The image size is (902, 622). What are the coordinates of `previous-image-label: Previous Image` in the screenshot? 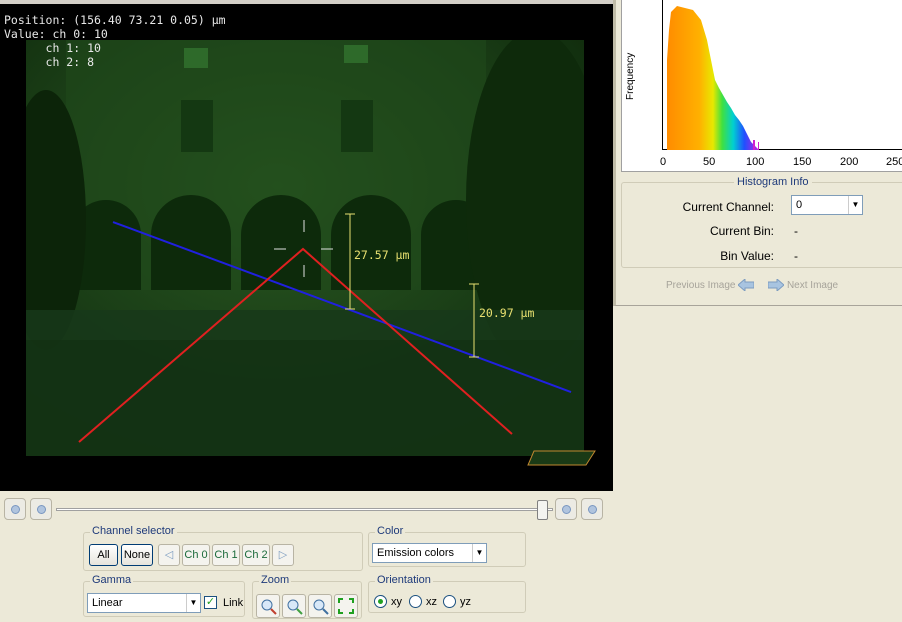 It's located at (701, 285).